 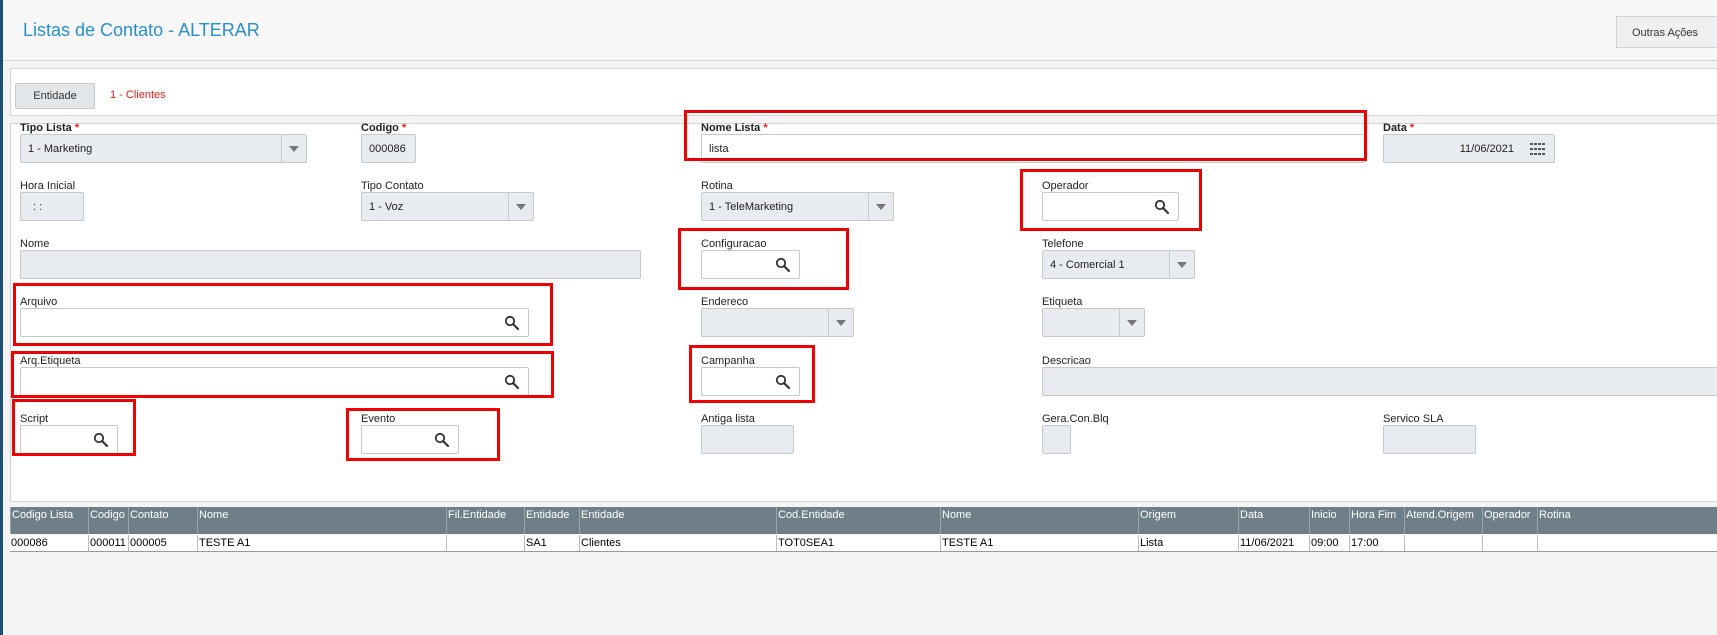 What do you see at coordinates (108, 520) in the screenshot?
I see `column-header: Codigo` at bounding box center [108, 520].